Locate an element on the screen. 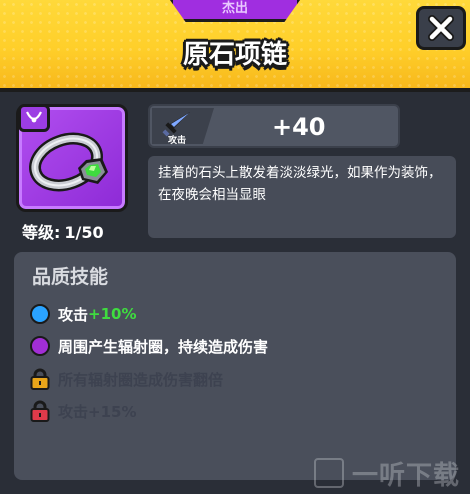  skills-title: 品质技能 is located at coordinates (70, 277).